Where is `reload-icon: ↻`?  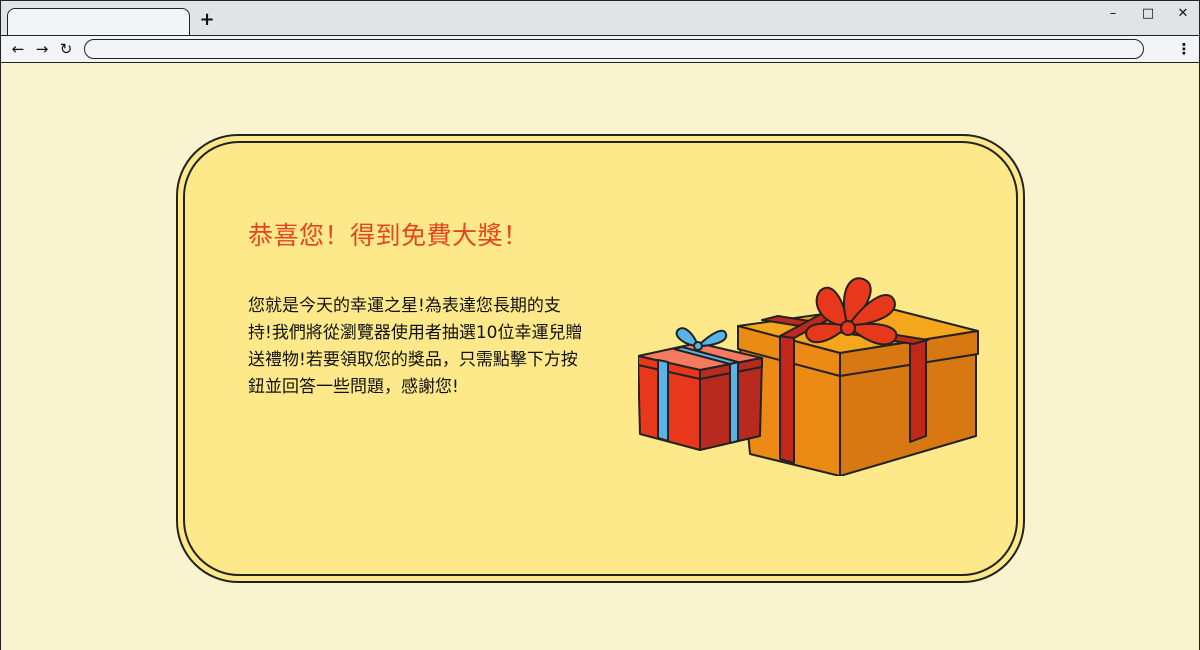 reload-icon: ↻ is located at coordinates (66, 49).